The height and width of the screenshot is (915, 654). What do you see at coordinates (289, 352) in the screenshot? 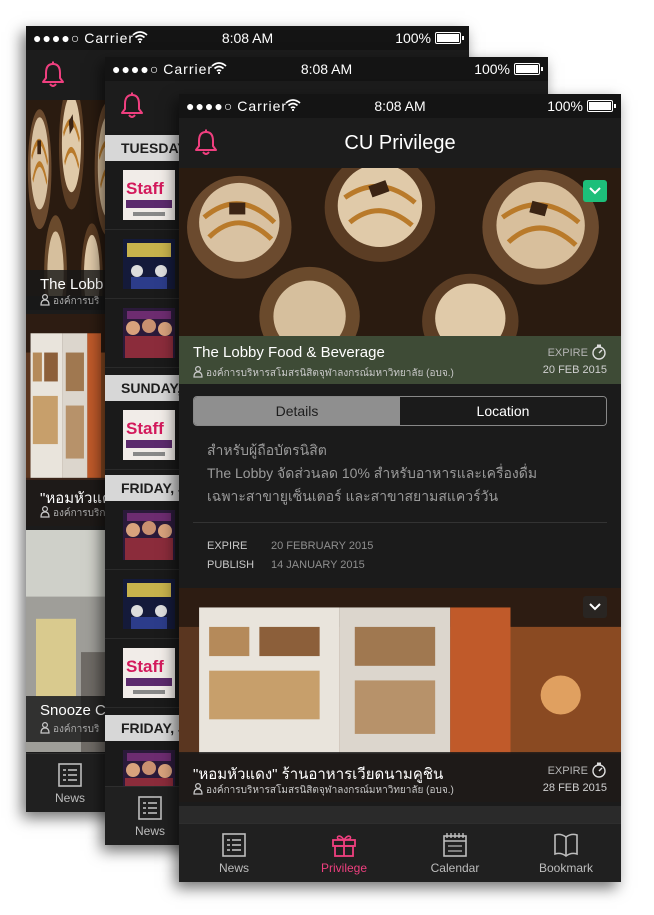
I see `featured-title: The Lobby Food & Beverage` at bounding box center [289, 352].